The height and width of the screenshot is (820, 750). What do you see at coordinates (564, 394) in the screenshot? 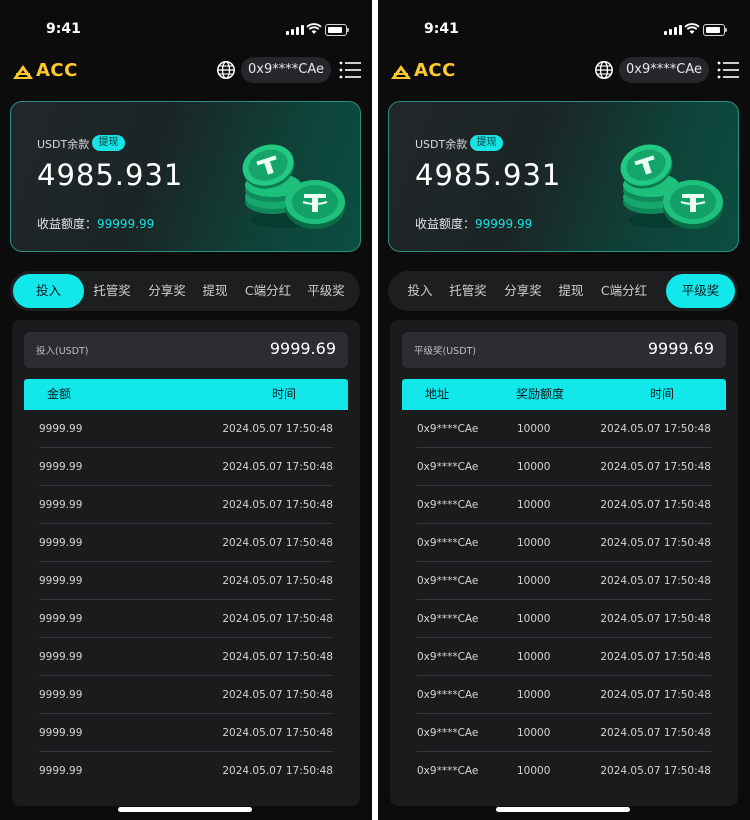
I see `table-header: 地址 奖励额度 时间` at bounding box center [564, 394].